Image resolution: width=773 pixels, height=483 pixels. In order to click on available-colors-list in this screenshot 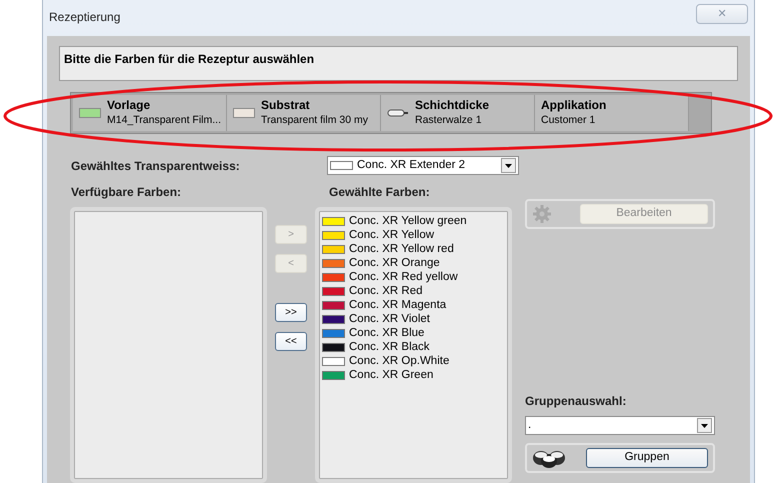, I will do `click(168, 345)`.